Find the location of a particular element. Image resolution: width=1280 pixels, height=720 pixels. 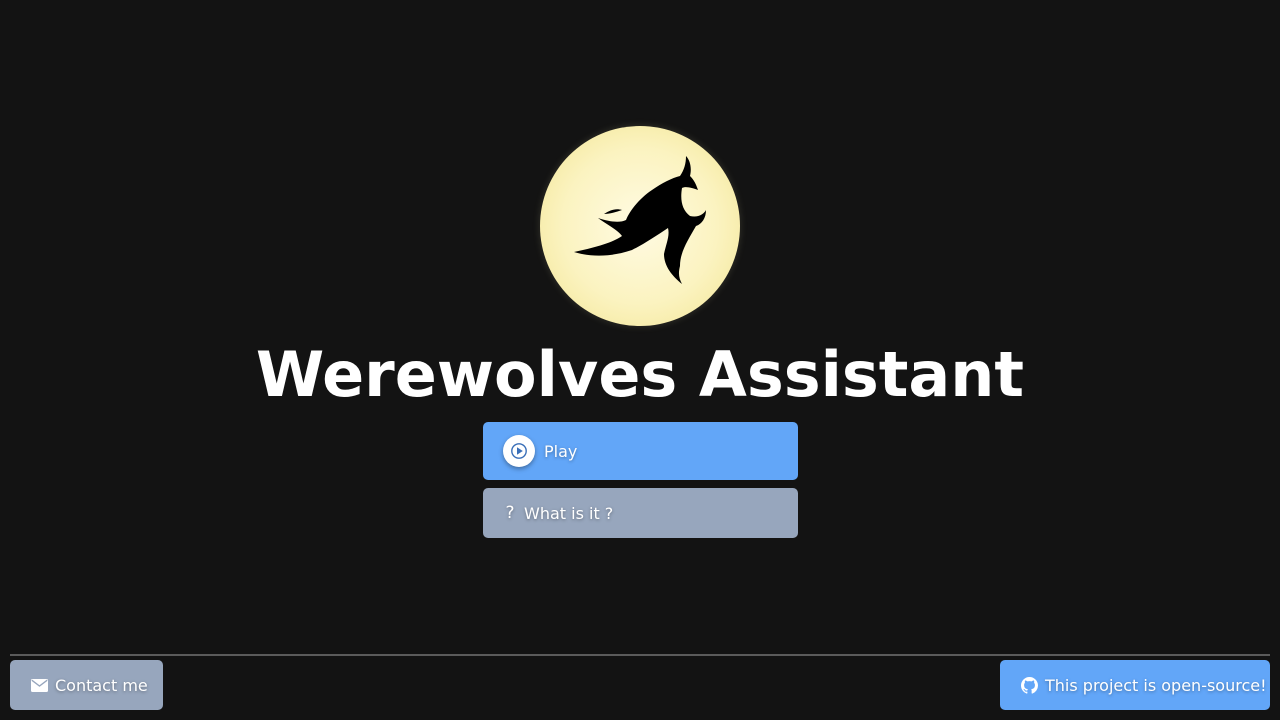

github-button: This project is open-source! is located at coordinates (1135, 685).